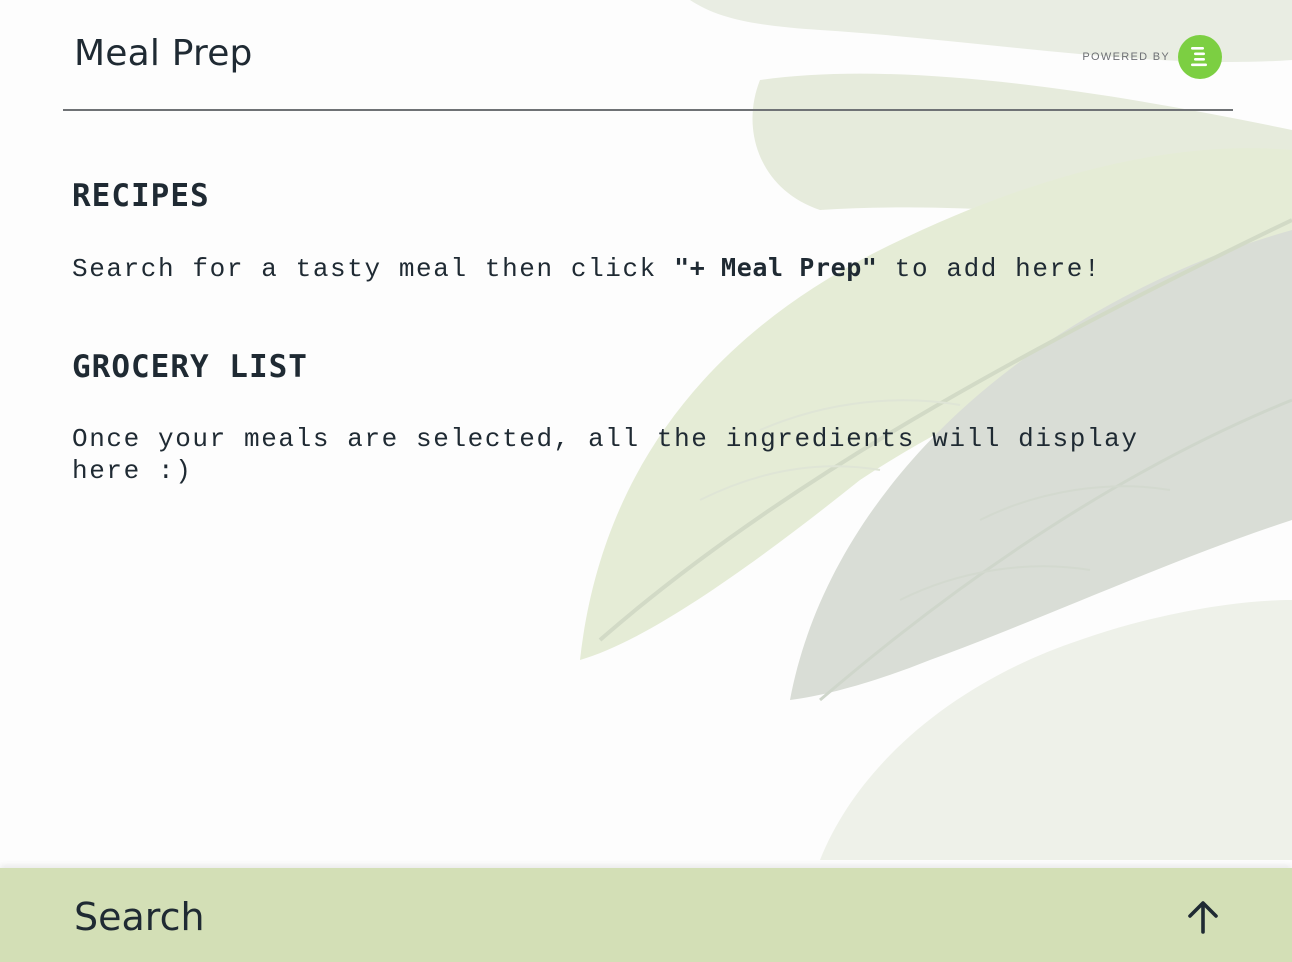  What do you see at coordinates (648, 55) in the screenshot?
I see `app-header: Meal Prep POWERED BY` at bounding box center [648, 55].